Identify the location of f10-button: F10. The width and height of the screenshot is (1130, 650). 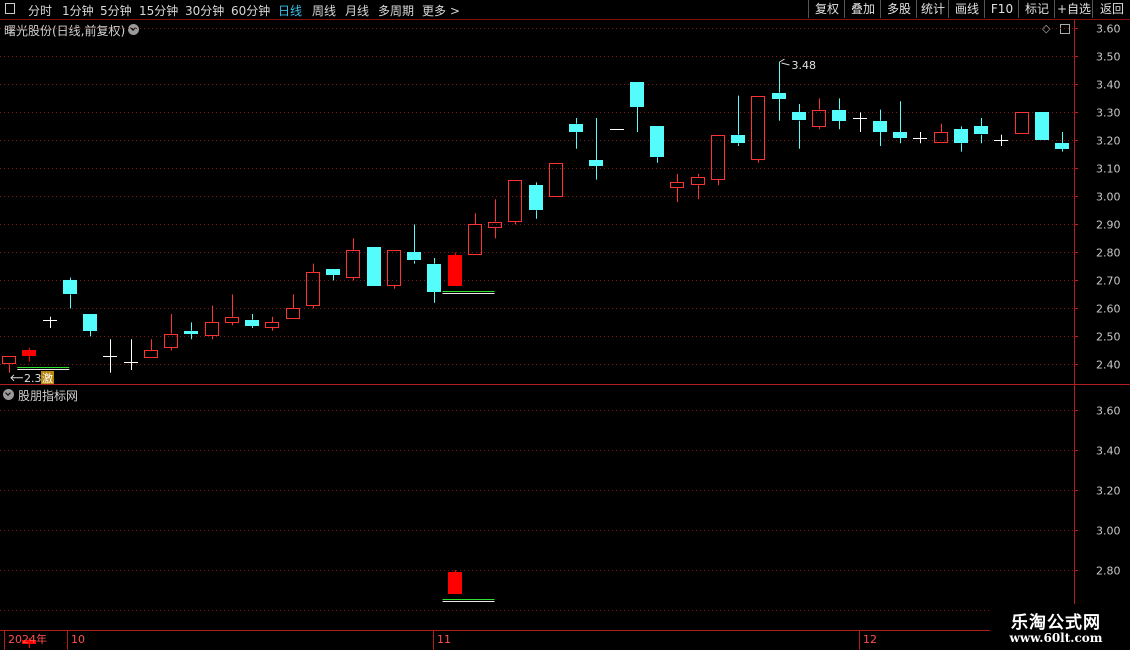
(1001, 9).